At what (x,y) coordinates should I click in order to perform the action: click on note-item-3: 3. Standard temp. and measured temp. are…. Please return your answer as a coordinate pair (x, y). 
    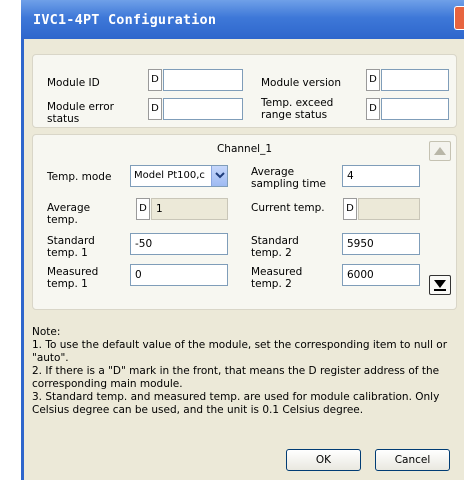
    Looking at the image, I should click on (236, 403).